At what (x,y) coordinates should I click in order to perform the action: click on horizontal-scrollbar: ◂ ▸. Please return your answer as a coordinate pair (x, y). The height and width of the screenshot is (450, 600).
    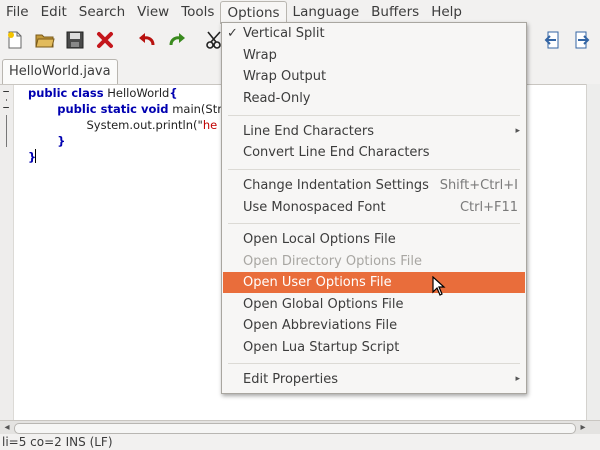
    Looking at the image, I should click on (300, 427).